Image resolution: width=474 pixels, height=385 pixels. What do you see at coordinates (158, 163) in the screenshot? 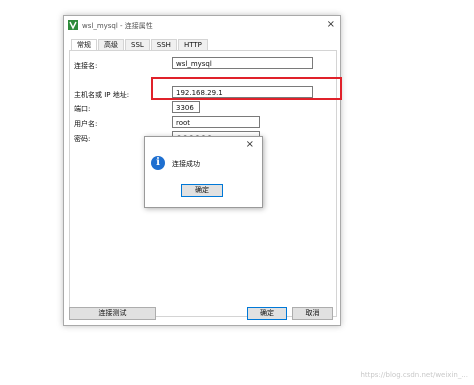
I see `info-icon: i` at bounding box center [158, 163].